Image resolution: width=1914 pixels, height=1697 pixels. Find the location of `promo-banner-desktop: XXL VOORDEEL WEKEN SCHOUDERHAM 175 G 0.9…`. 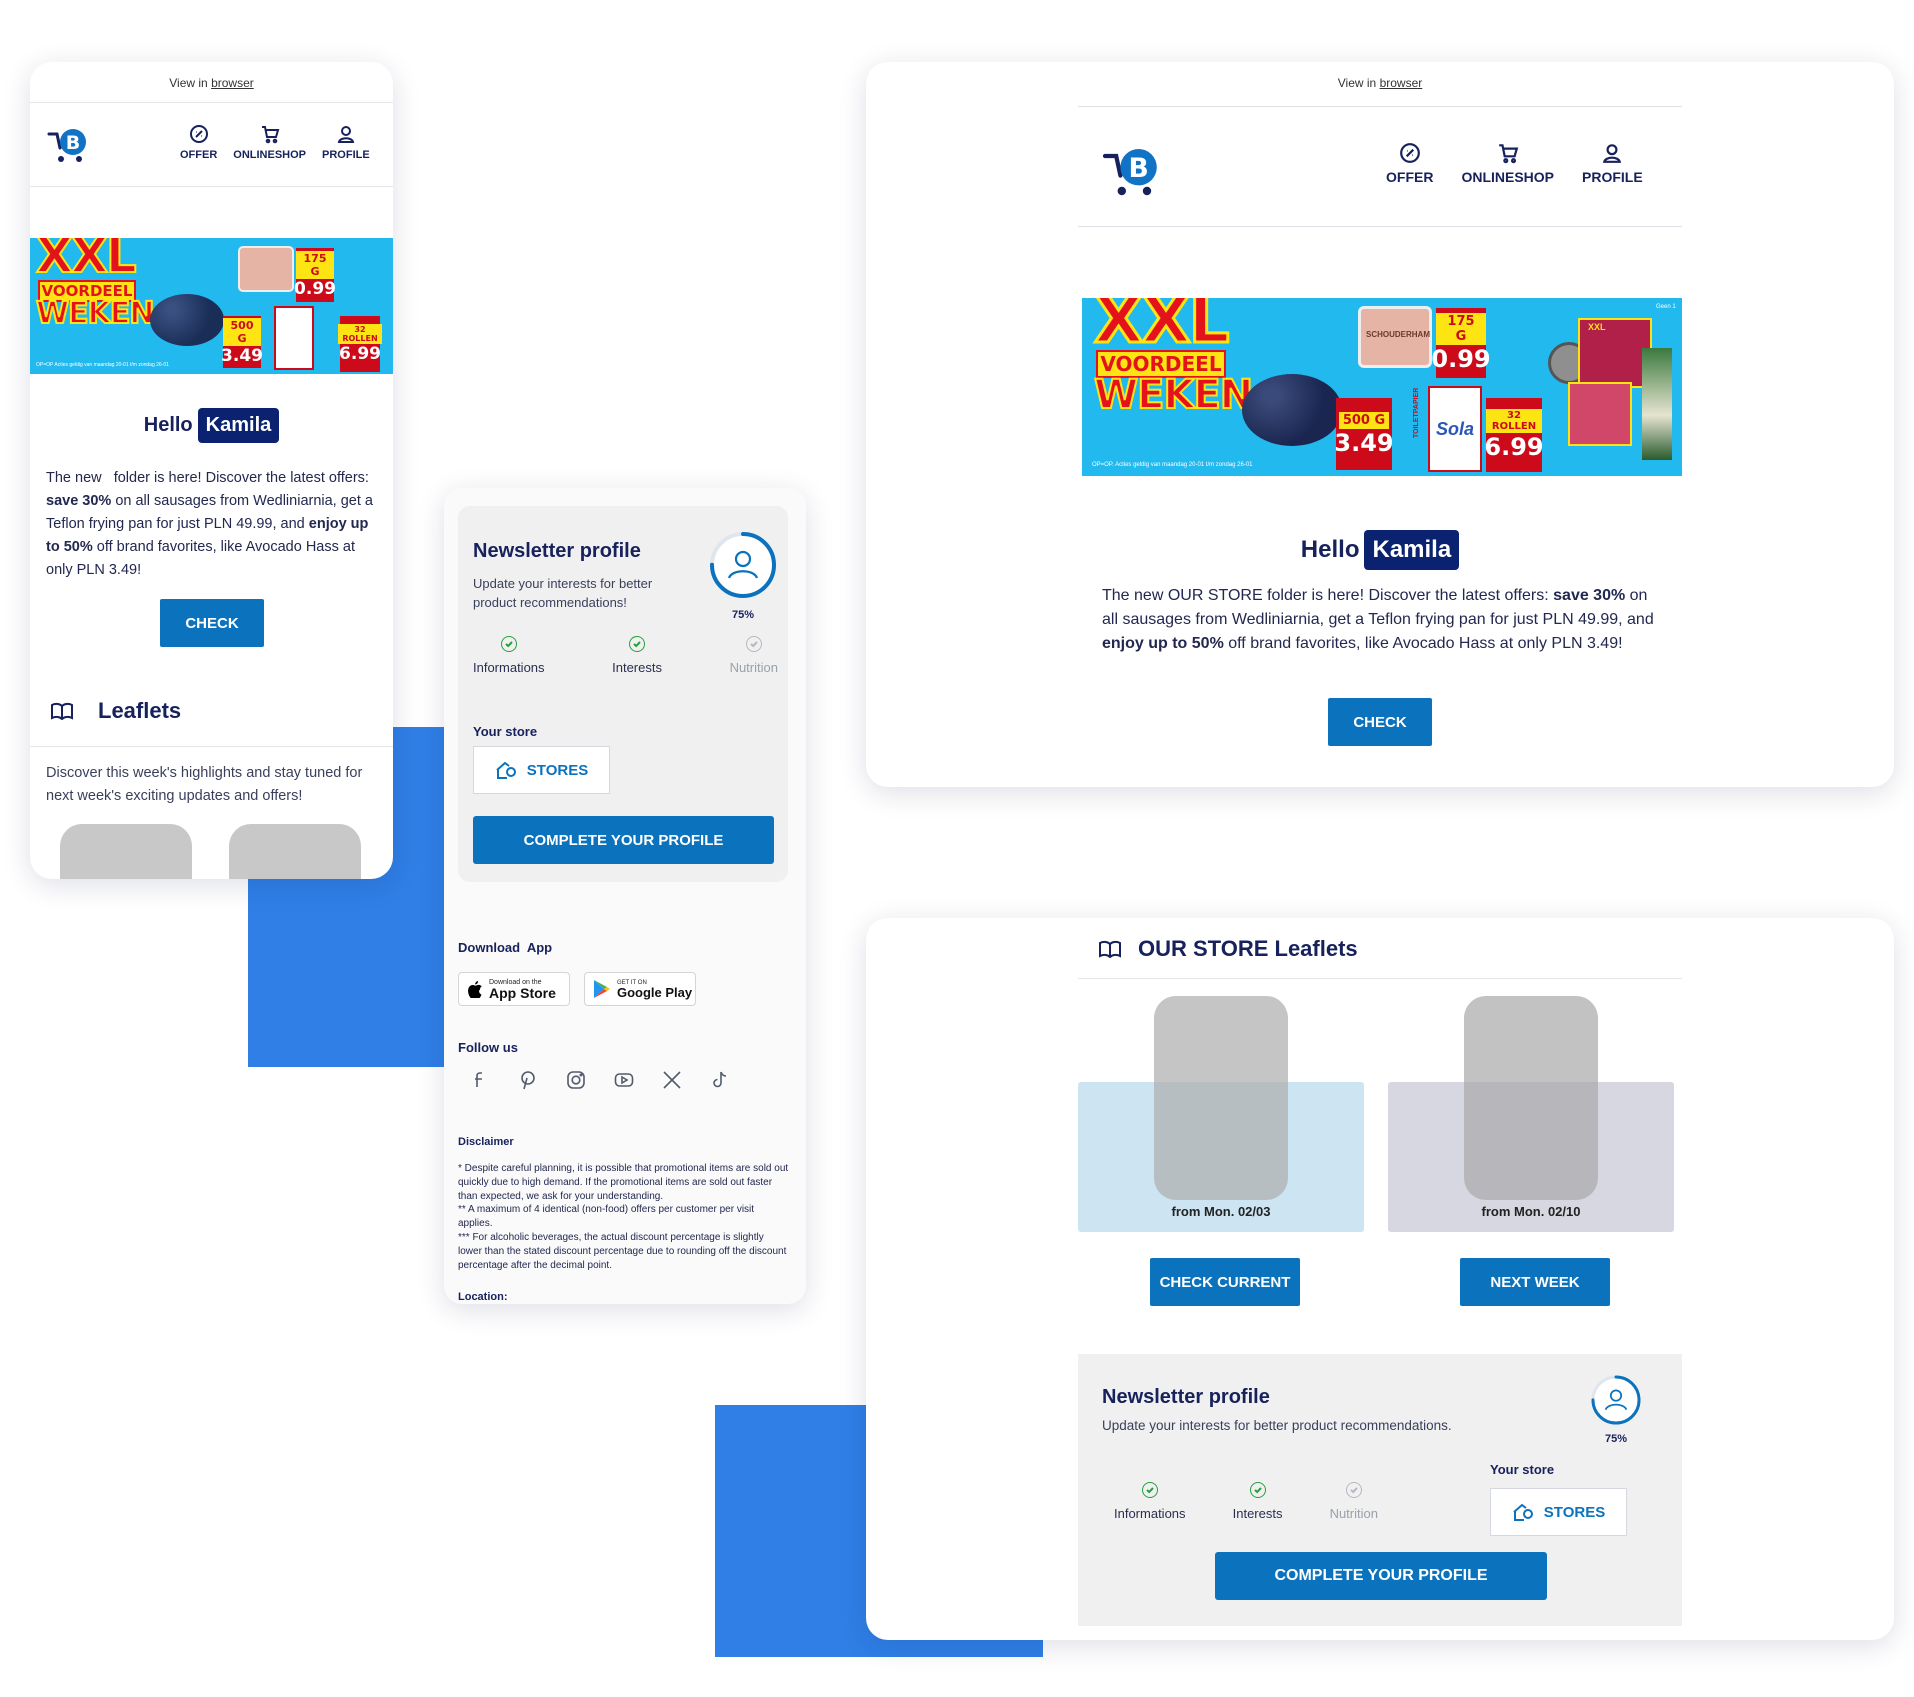

promo-banner-desktop: XXL VOORDEEL WEKEN SCHOUDERHAM 175 G 0.9… is located at coordinates (1382, 387).